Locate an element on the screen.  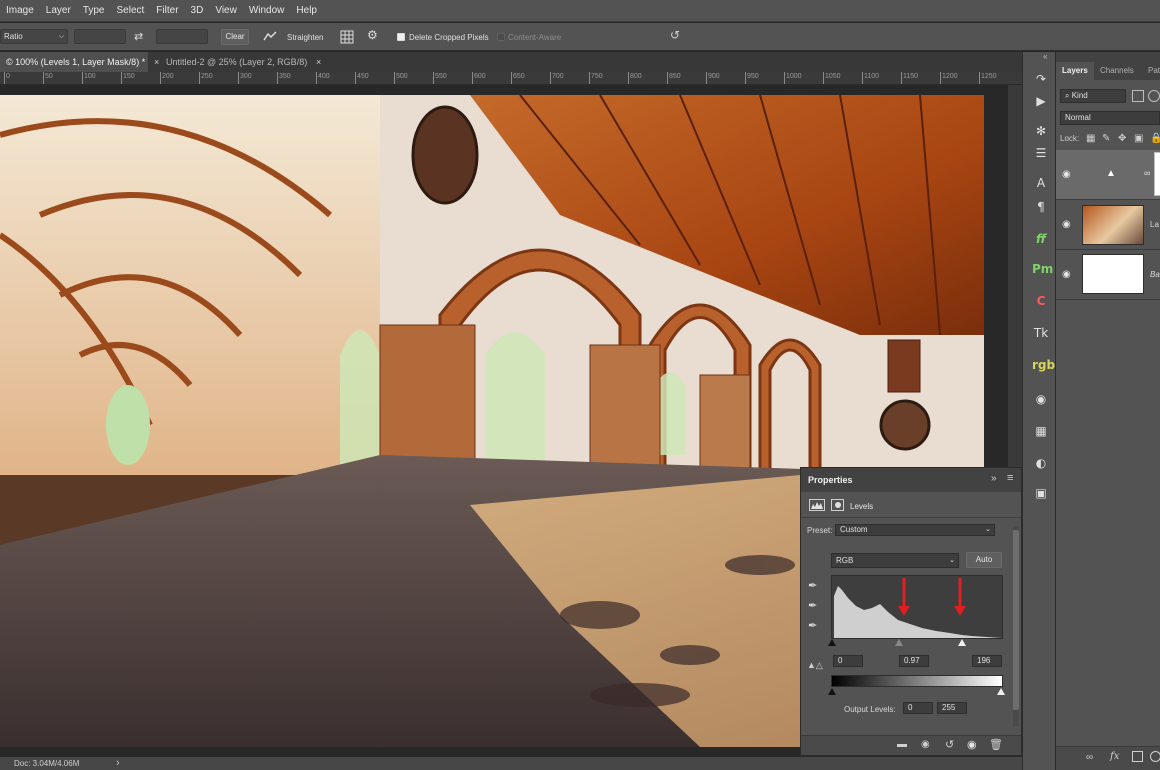
plugin-ff-icon: ff is located at coordinates (1041, 239).